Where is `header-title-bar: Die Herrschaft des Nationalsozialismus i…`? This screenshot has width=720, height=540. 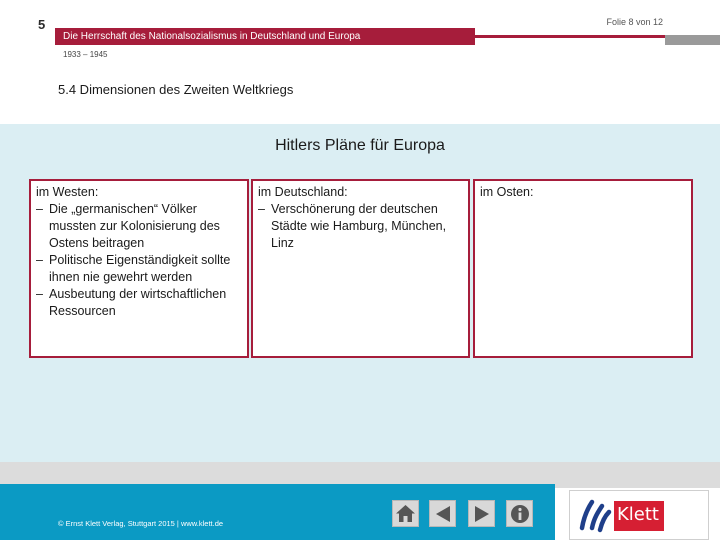
header-title-bar: Die Herrschaft des Nationalsozialismus i… is located at coordinates (265, 36).